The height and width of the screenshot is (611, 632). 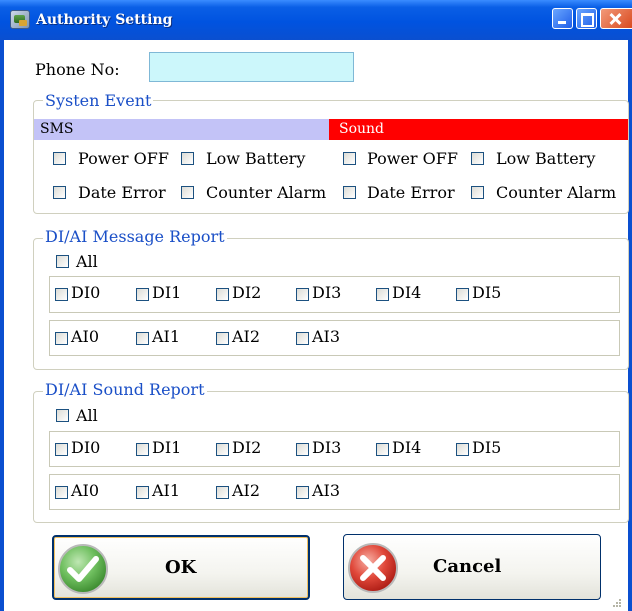 I want to click on message-di1-checkbox, so click(x=142, y=294).